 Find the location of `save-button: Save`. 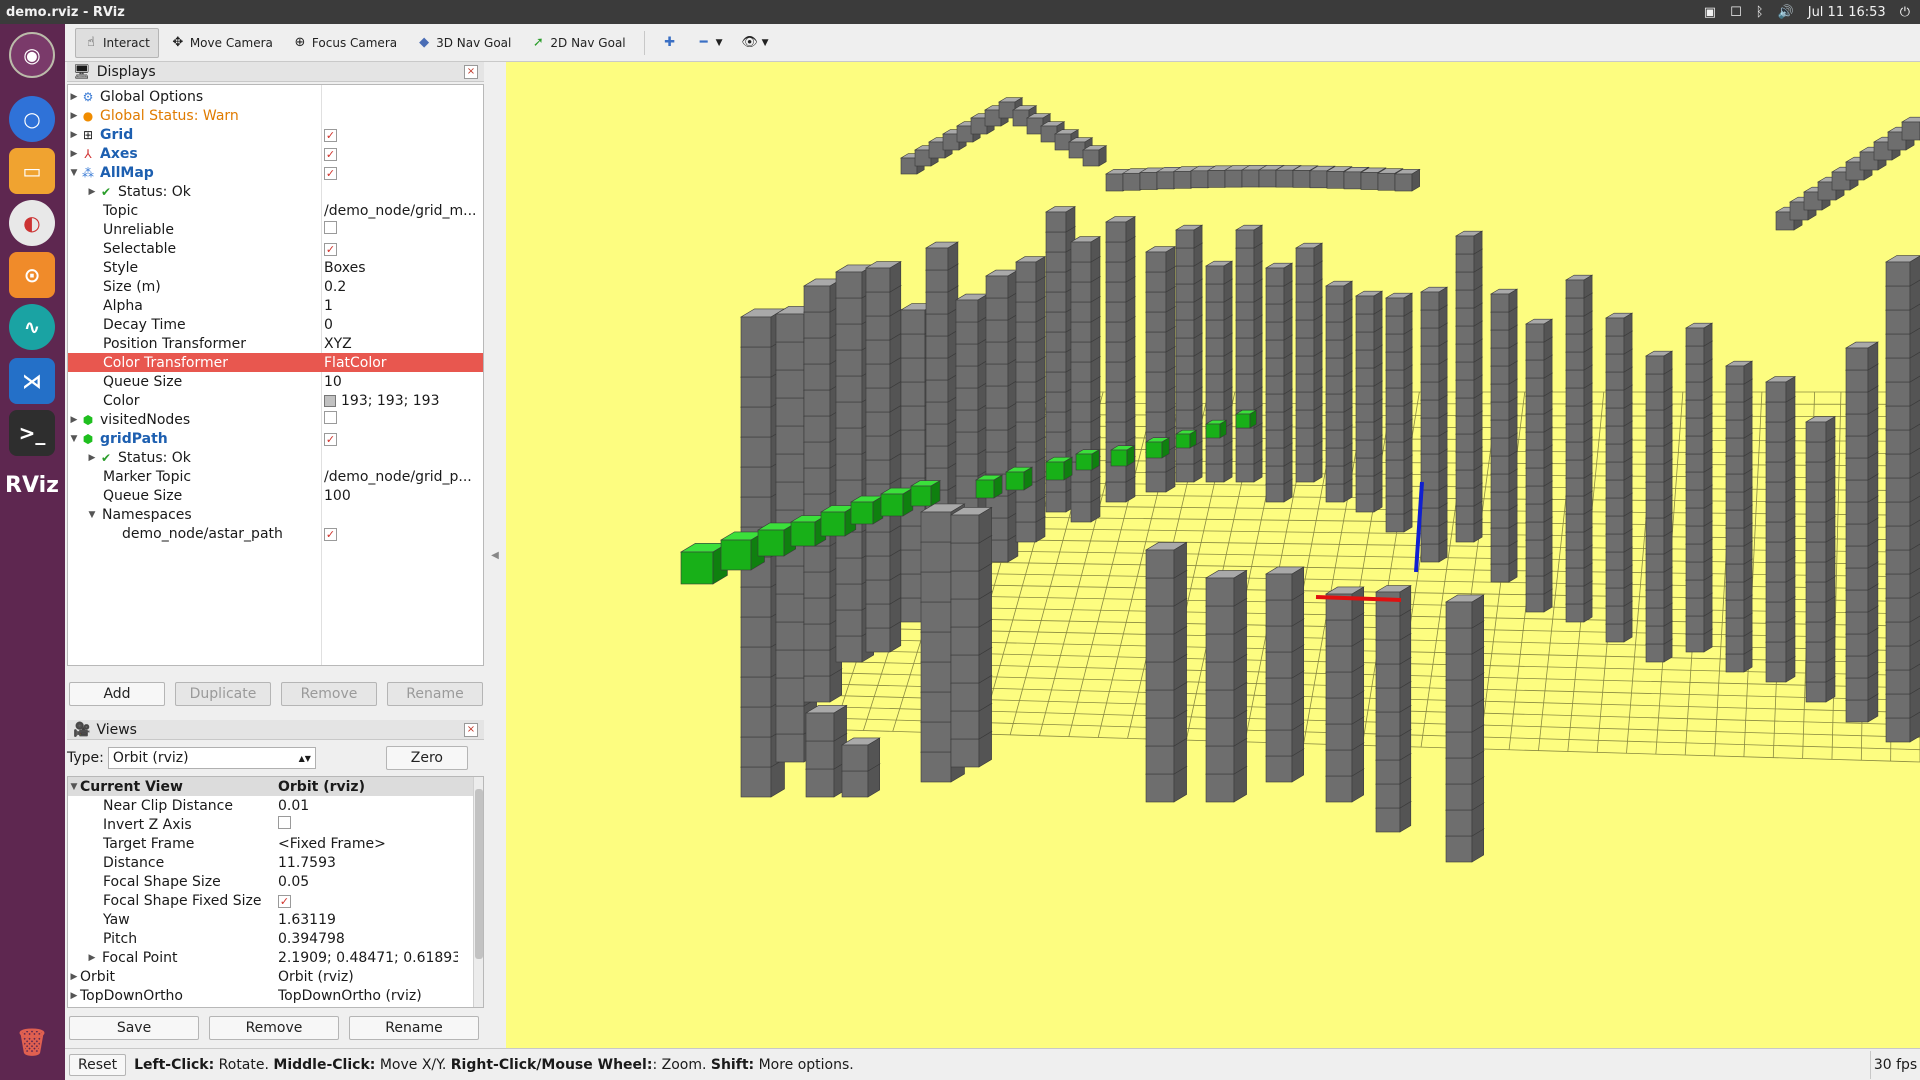

save-button: Save is located at coordinates (134, 1028).